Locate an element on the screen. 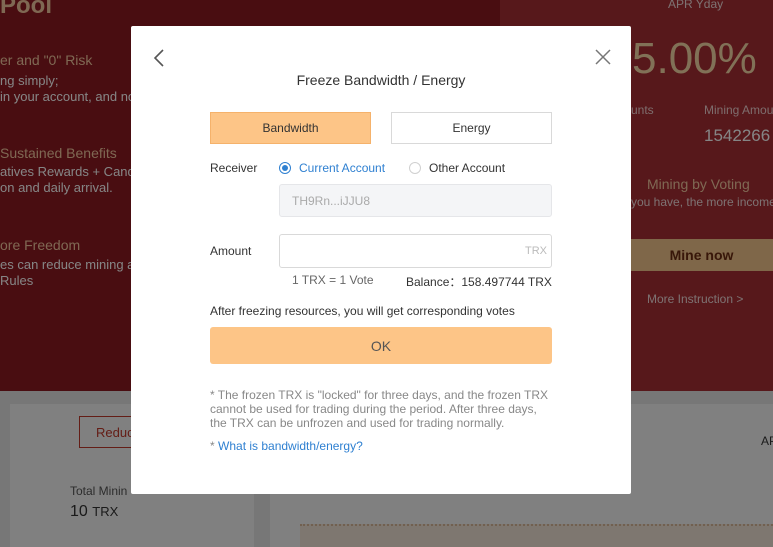 The height and width of the screenshot is (547, 773). radio-other-account: Other Account is located at coordinates (457, 168).